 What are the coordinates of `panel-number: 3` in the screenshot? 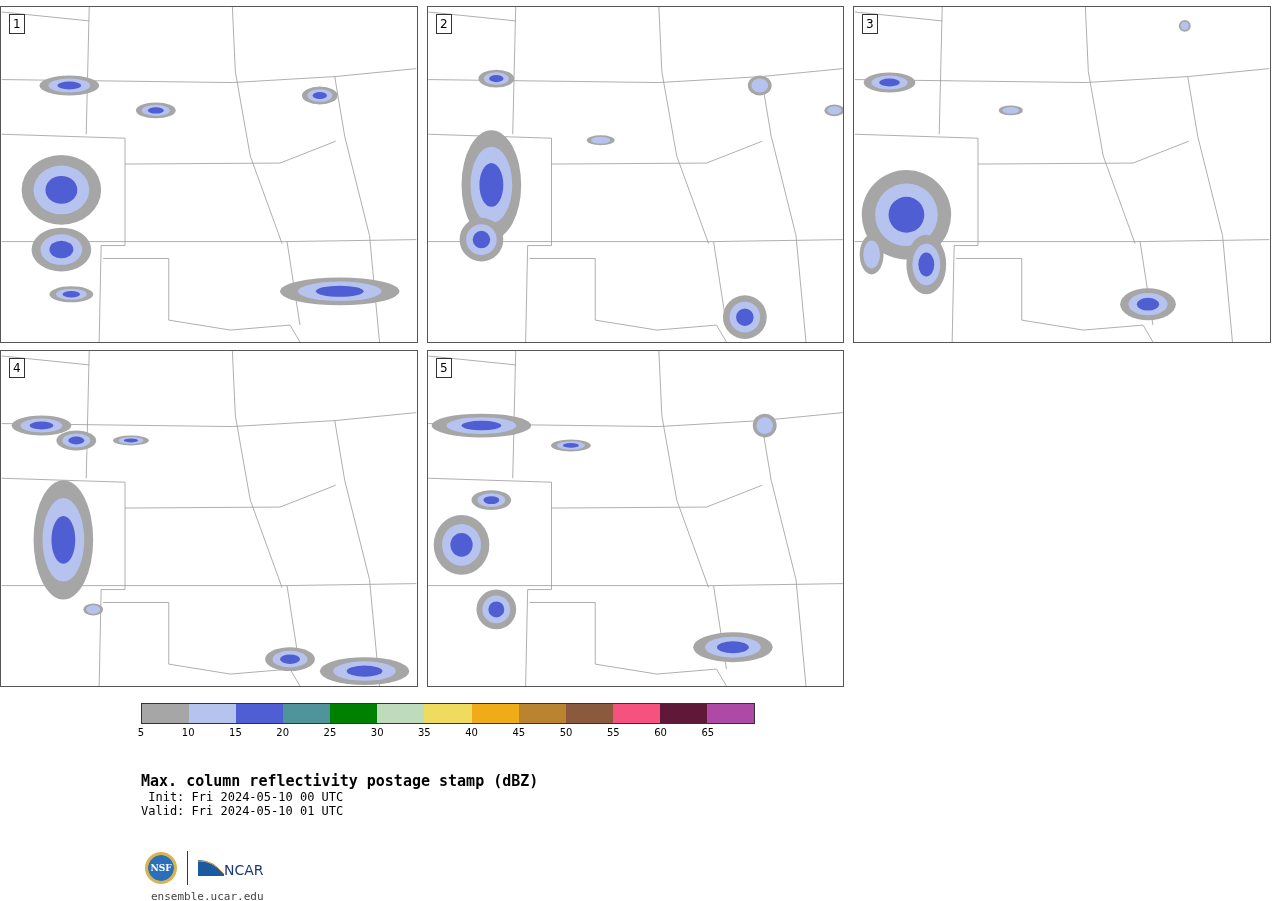 It's located at (870, 24).